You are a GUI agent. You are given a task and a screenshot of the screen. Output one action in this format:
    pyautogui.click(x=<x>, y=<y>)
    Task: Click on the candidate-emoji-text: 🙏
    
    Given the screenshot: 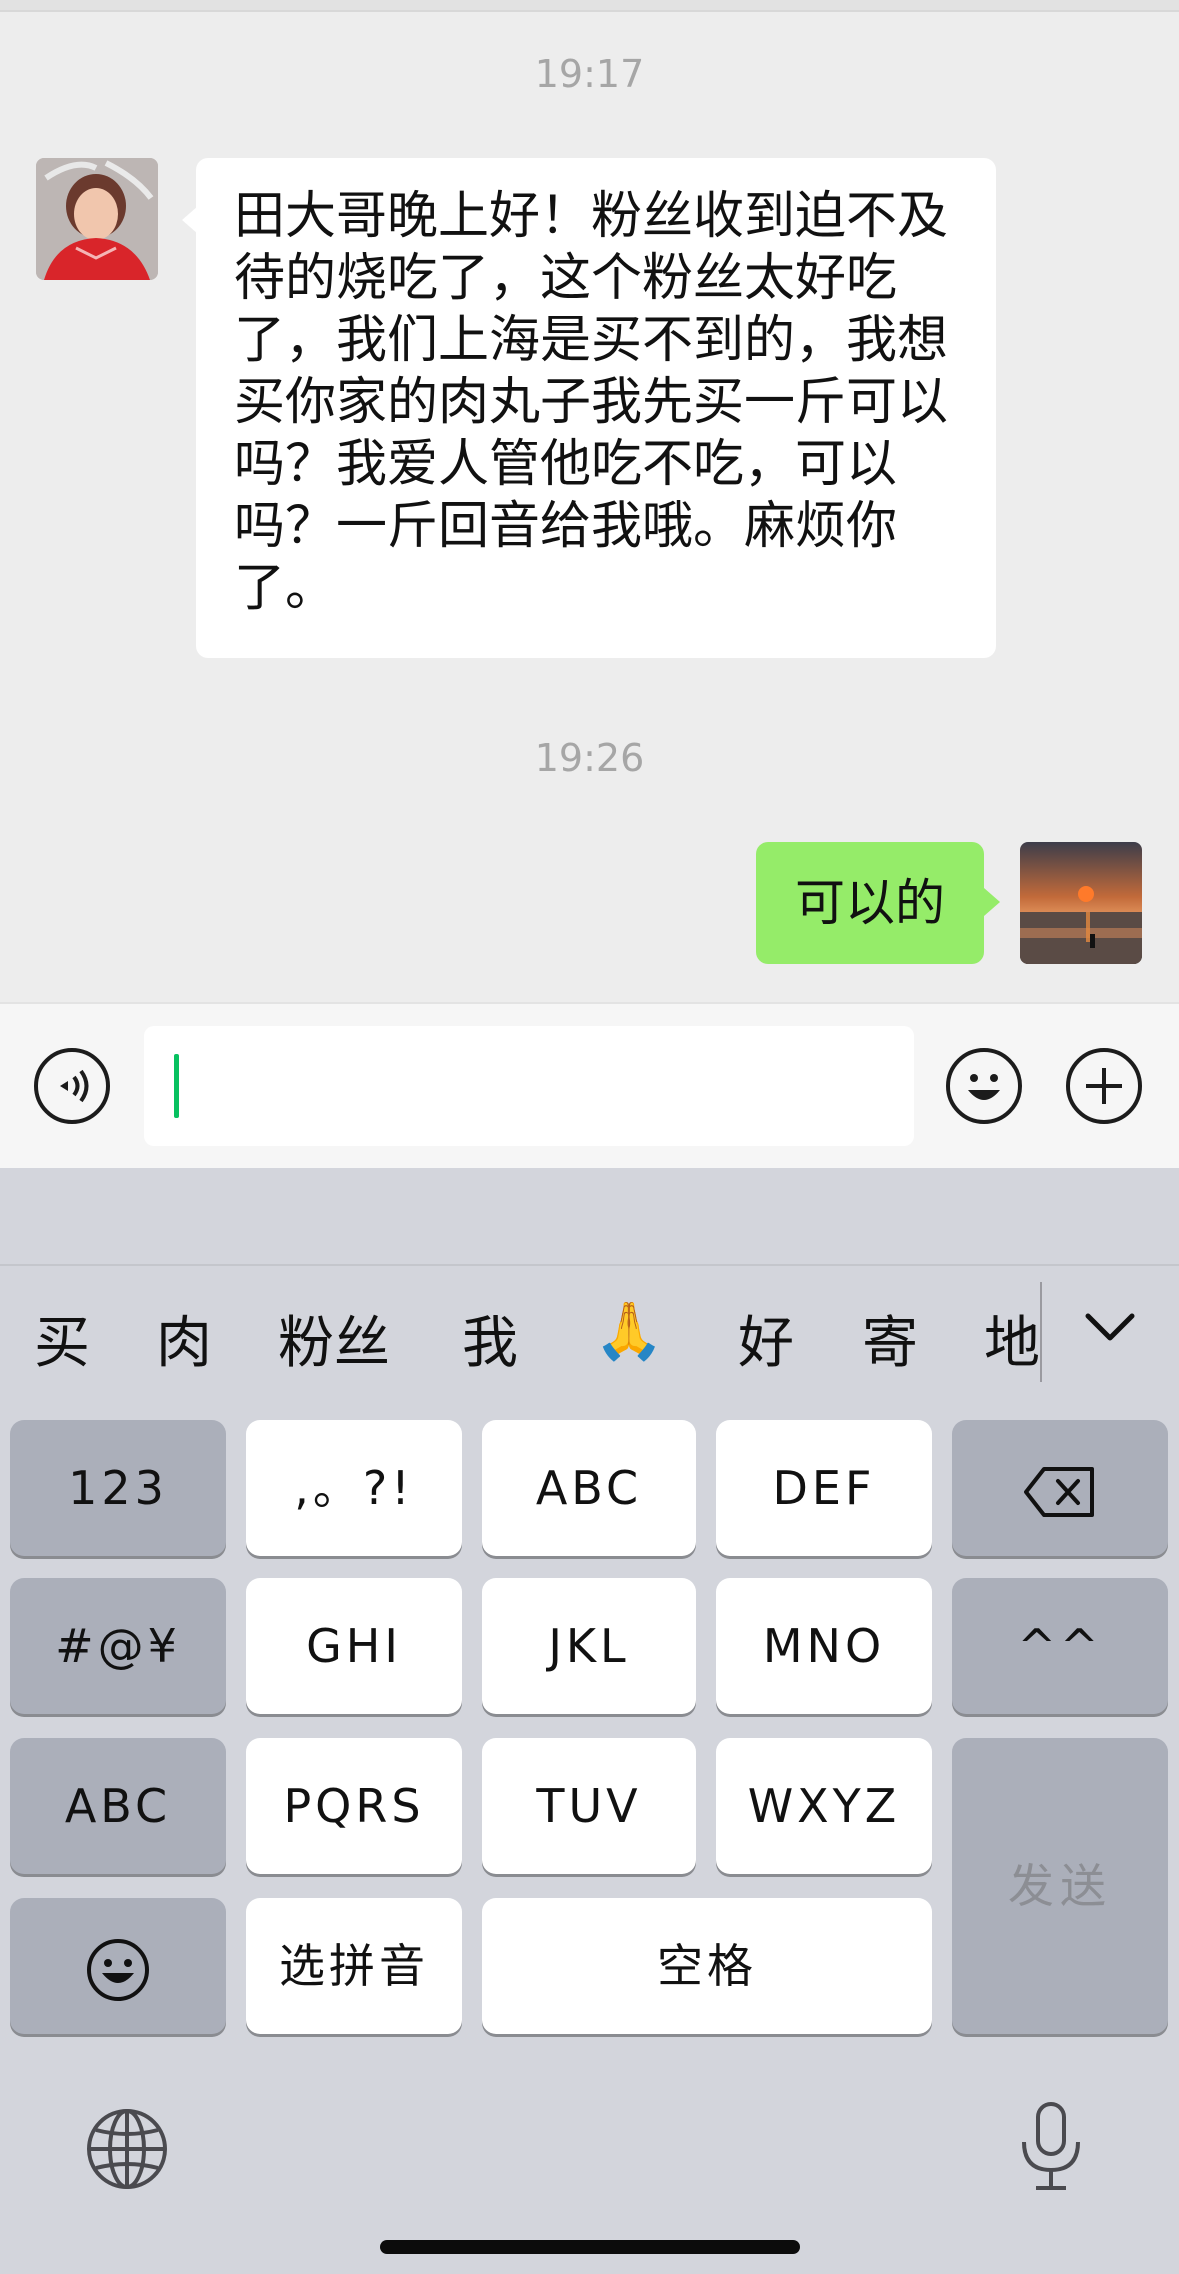 What is the action you would take?
    pyautogui.click(x=629, y=1331)
    